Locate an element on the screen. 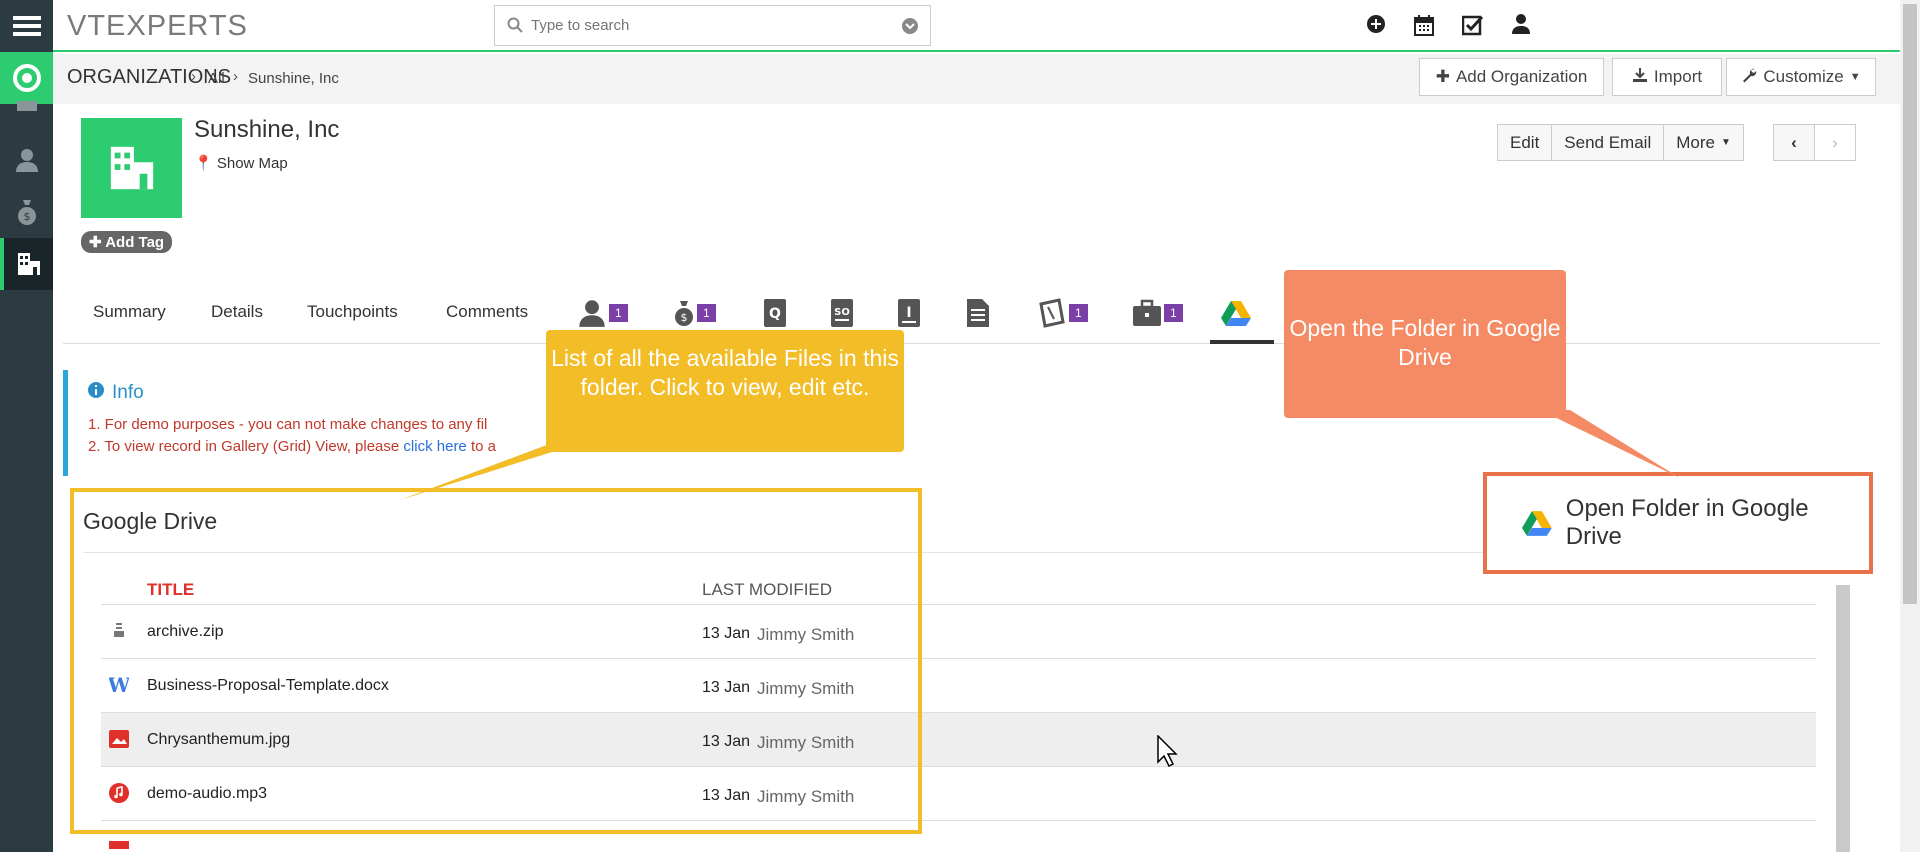 Image resolution: width=1920 pixels, height=852 pixels. search-input is located at coordinates (675, 25).